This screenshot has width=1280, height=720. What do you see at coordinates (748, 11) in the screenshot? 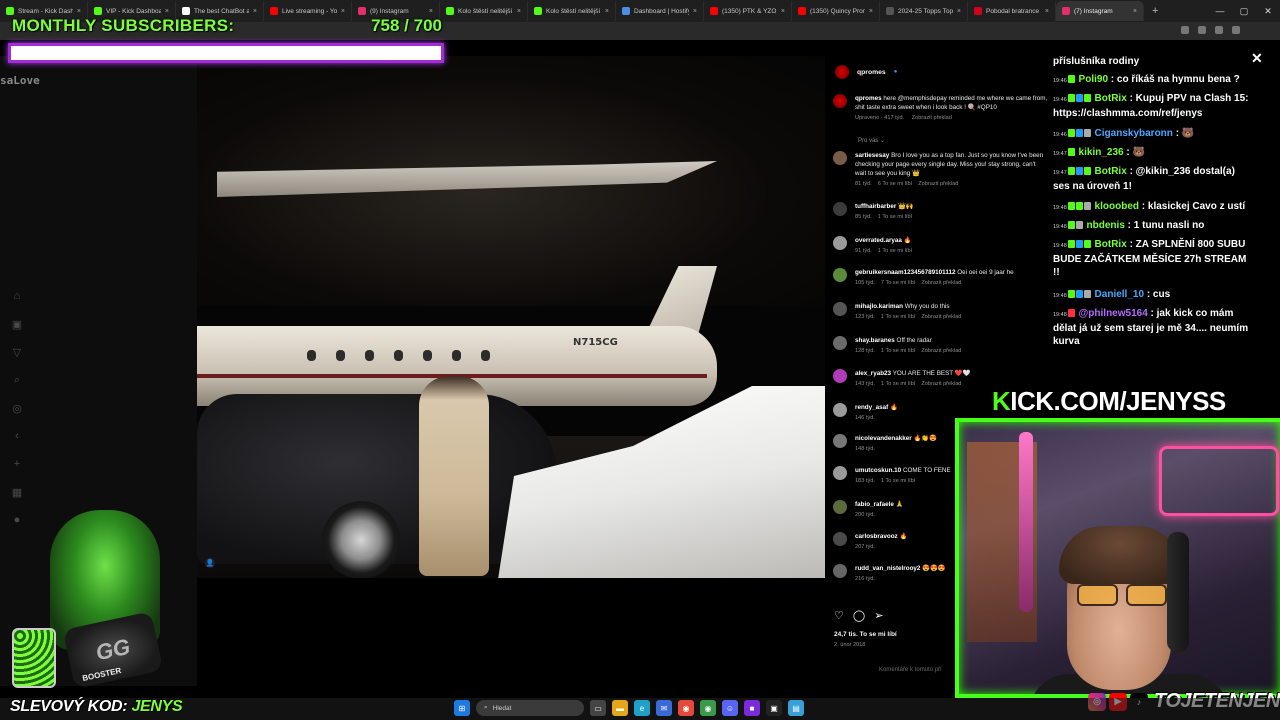
I see `browser-tab: (1350) PTK & YZO ×` at bounding box center [748, 11].